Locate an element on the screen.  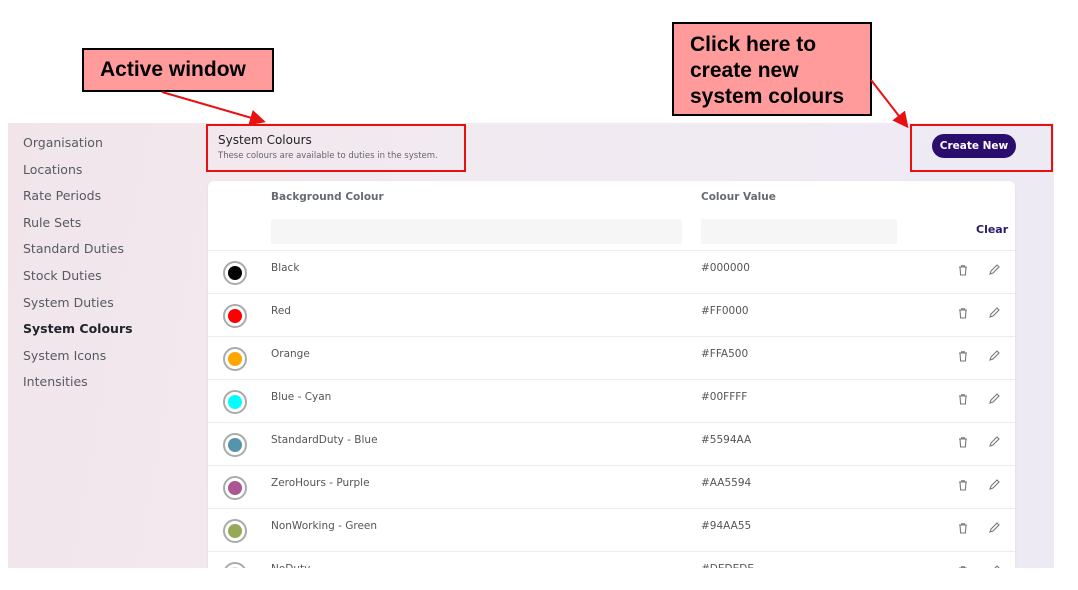
annotation-arrows is located at coordinates (535, 104).